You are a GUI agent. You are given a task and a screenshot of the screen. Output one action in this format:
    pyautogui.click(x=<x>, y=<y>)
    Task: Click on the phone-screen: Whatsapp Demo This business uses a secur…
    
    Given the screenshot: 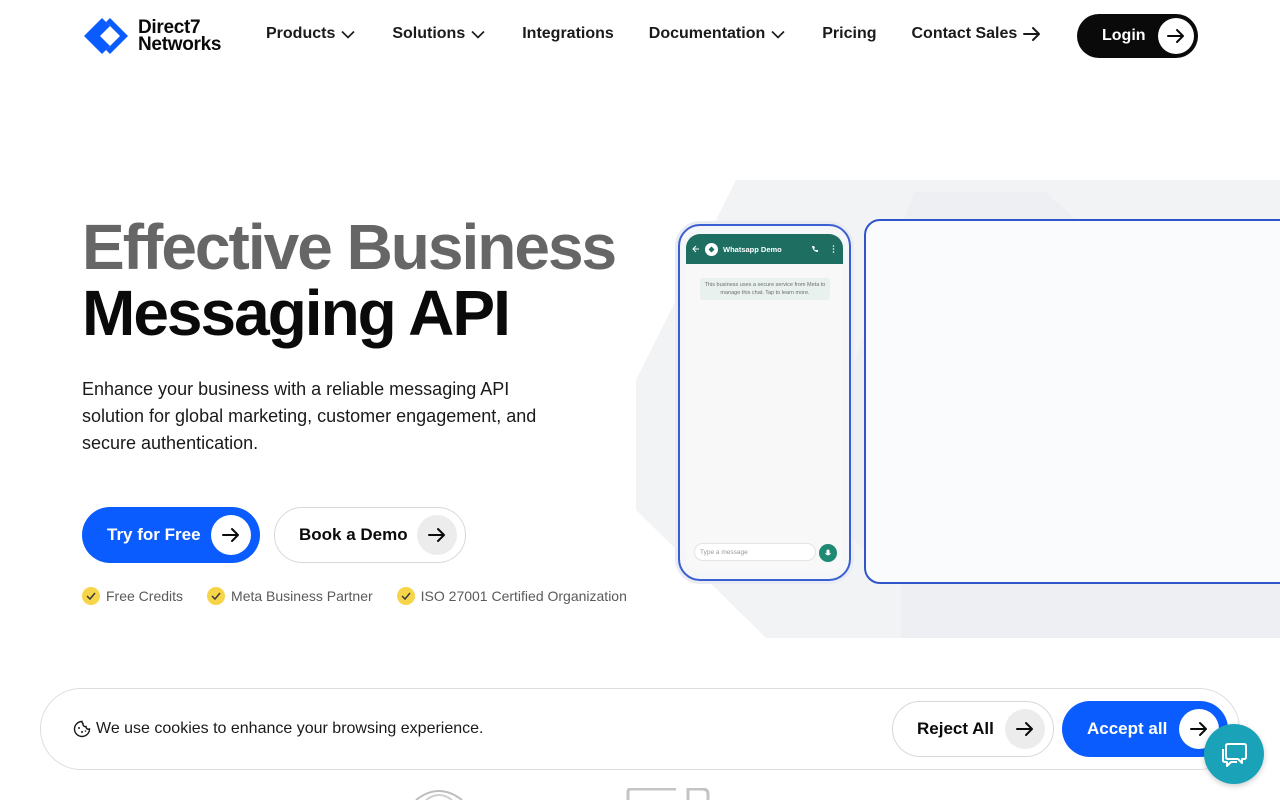 What is the action you would take?
    pyautogui.click(x=764, y=402)
    